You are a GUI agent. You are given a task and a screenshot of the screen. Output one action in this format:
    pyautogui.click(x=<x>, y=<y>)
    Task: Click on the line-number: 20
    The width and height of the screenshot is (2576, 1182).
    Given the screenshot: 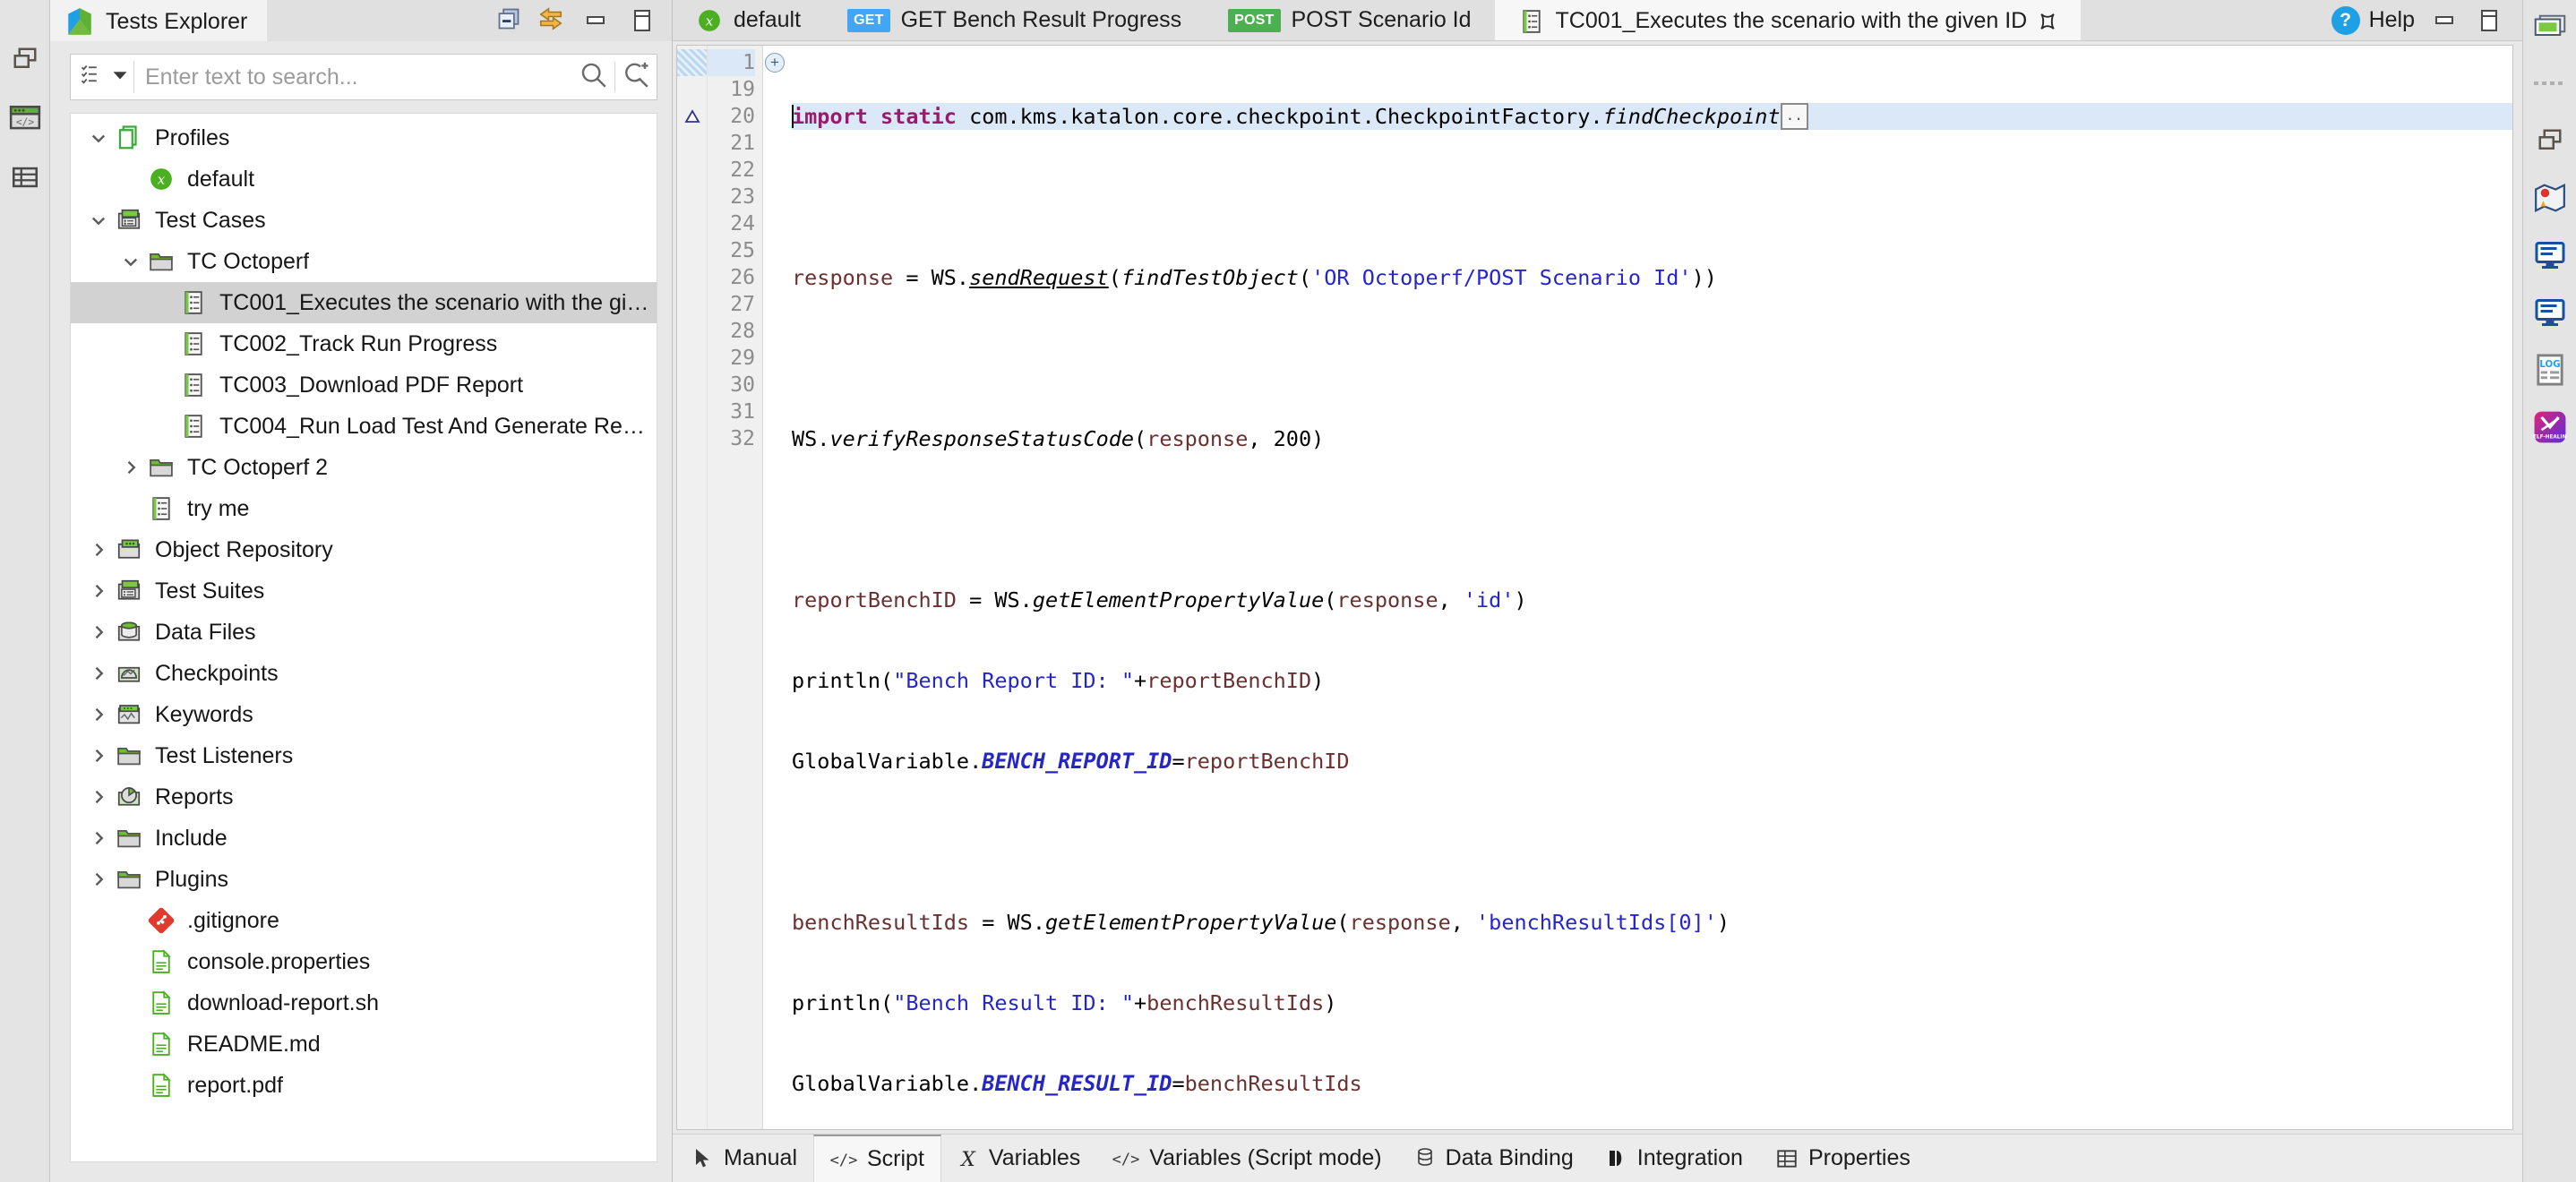 What is the action you would take?
    pyautogui.click(x=742, y=116)
    